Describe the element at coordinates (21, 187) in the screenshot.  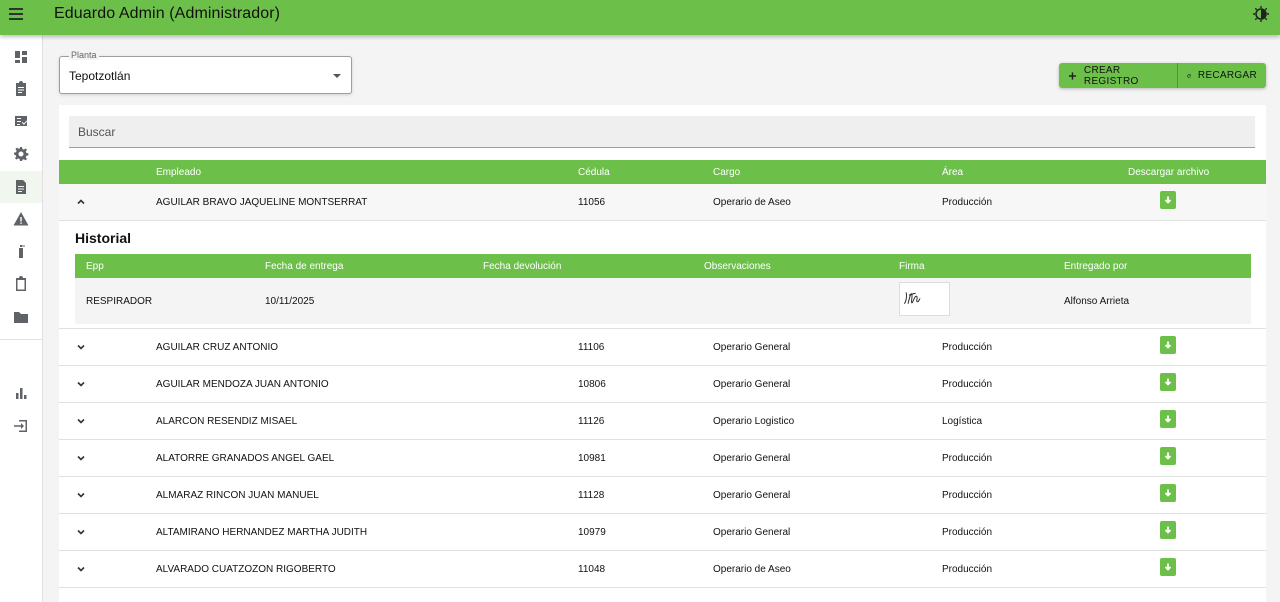
I see `document-icon` at that location.